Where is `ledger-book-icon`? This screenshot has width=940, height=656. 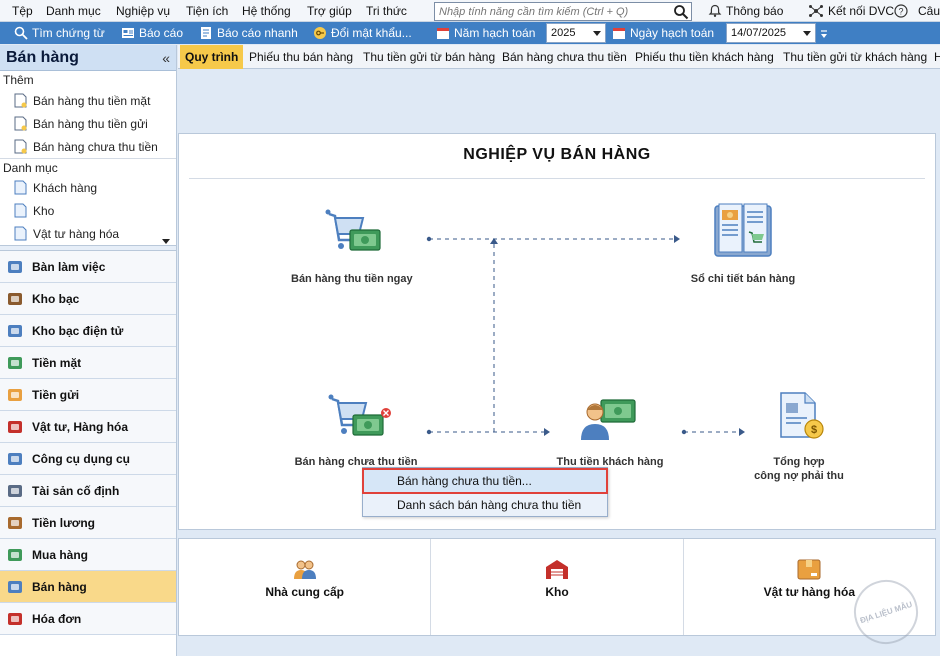 ledger-book-icon is located at coordinates (743, 231).